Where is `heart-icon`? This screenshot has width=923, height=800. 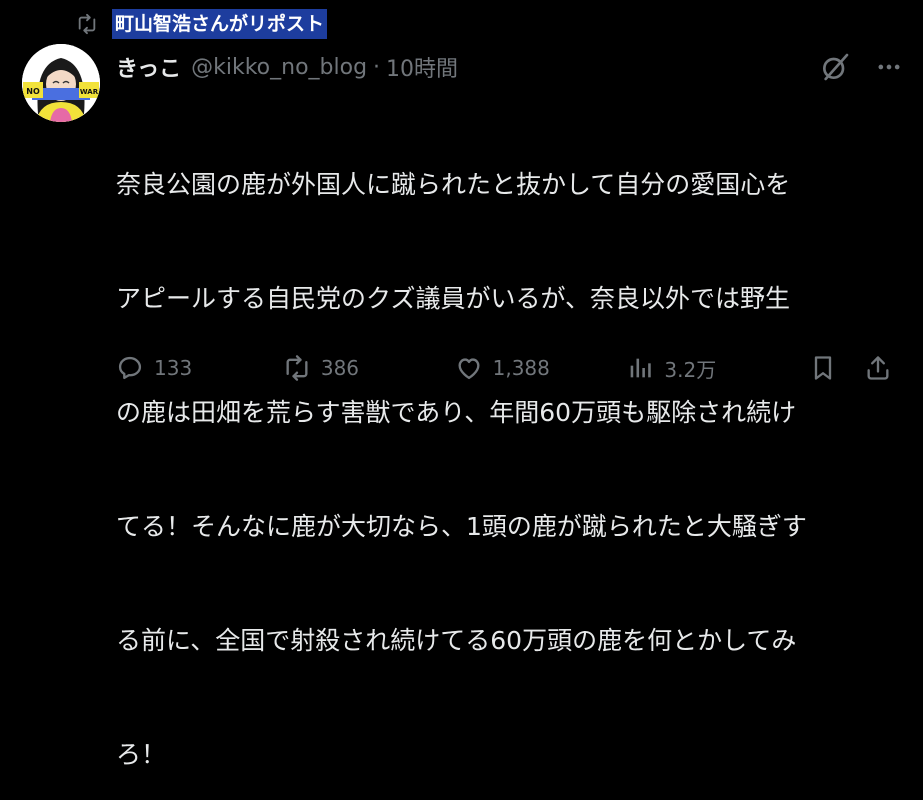 heart-icon is located at coordinates (469, 369).